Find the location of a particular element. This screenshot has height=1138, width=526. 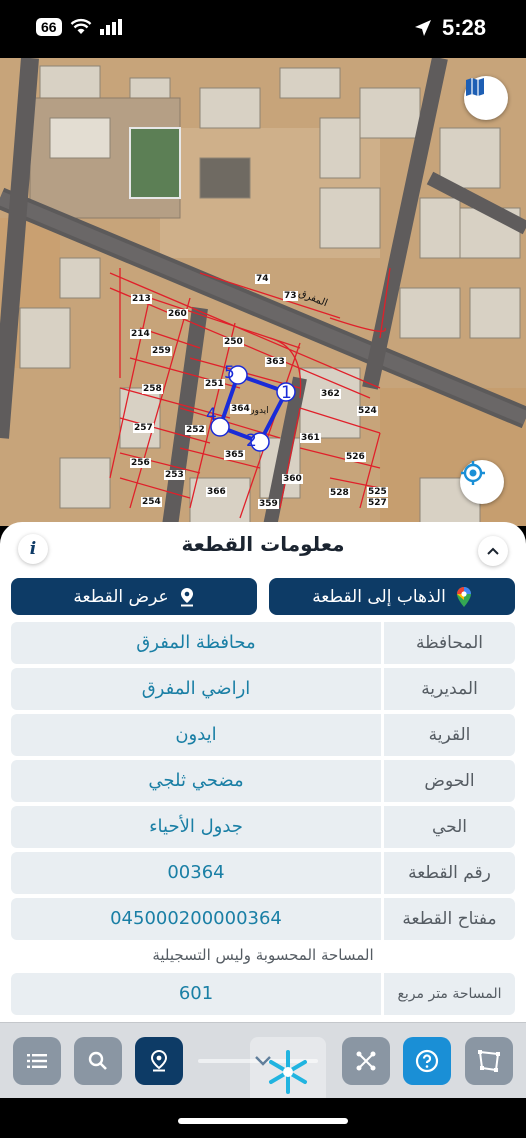

action-buttons: عرض القطعة الذهاب إلى القطعة is located at coordinates (263, 596).